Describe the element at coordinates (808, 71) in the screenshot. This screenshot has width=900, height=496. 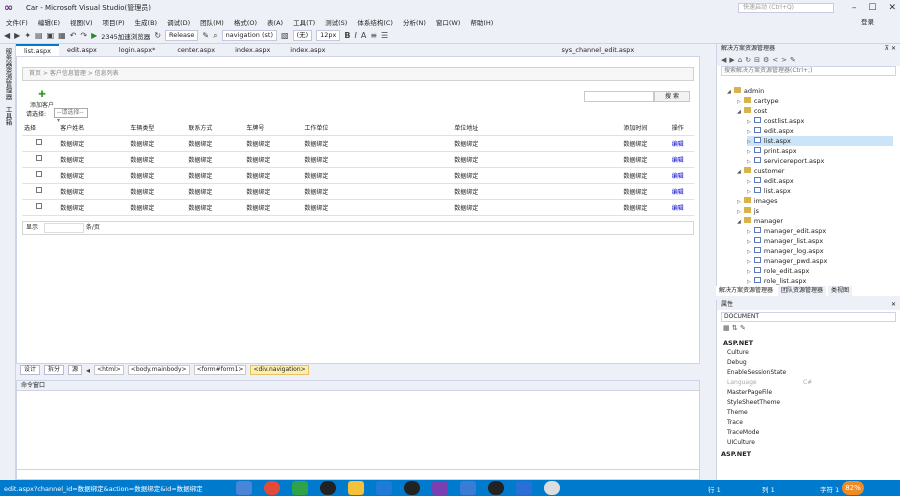
I see `solution-search-input: 搜索解决方案资源管理器(Ctrl+;)` at that location.